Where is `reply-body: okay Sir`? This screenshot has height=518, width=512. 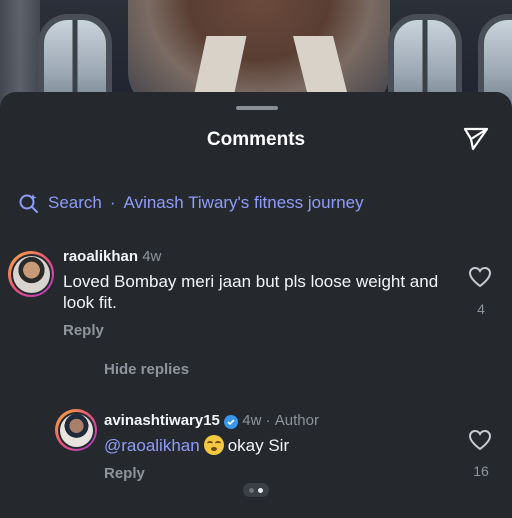 reply-body: okay Sir is located at coordinates (258, 445).